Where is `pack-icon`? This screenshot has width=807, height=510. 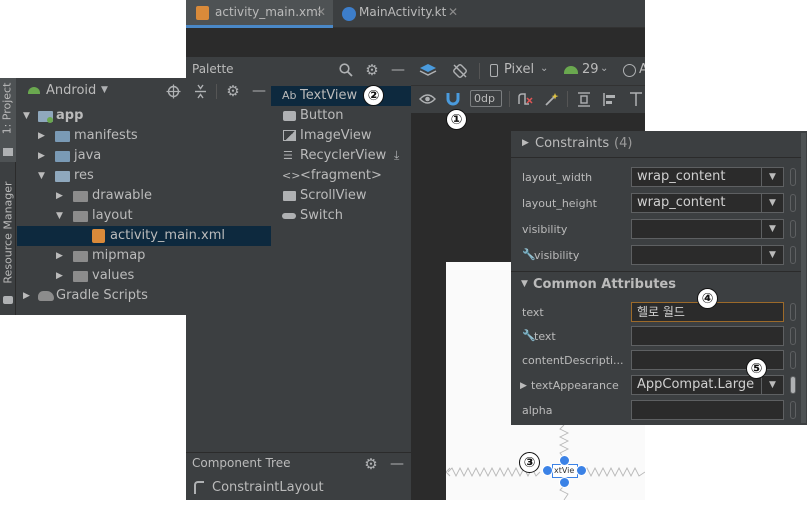
pack-icon is located at coordinates (584, 99).